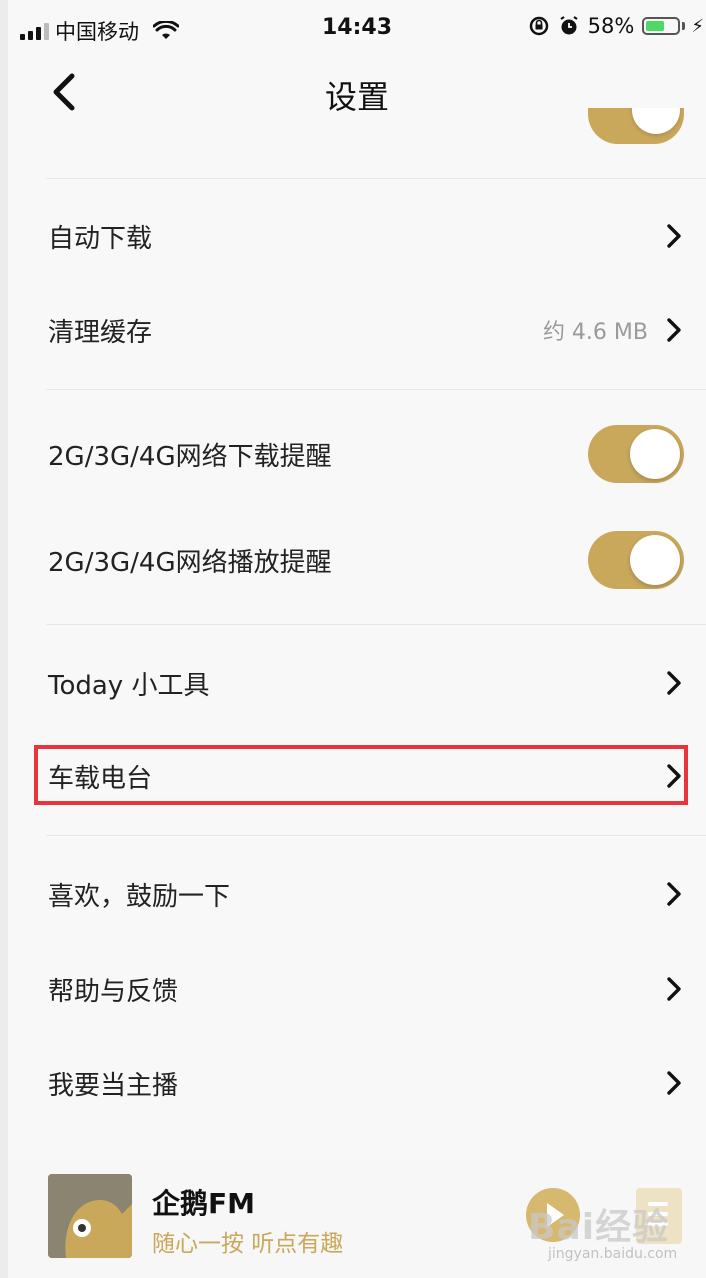 Image resolution: width=706 pixels, height=1278 pixels. I want to click on rotation-lock-icon, so click(538, 26).